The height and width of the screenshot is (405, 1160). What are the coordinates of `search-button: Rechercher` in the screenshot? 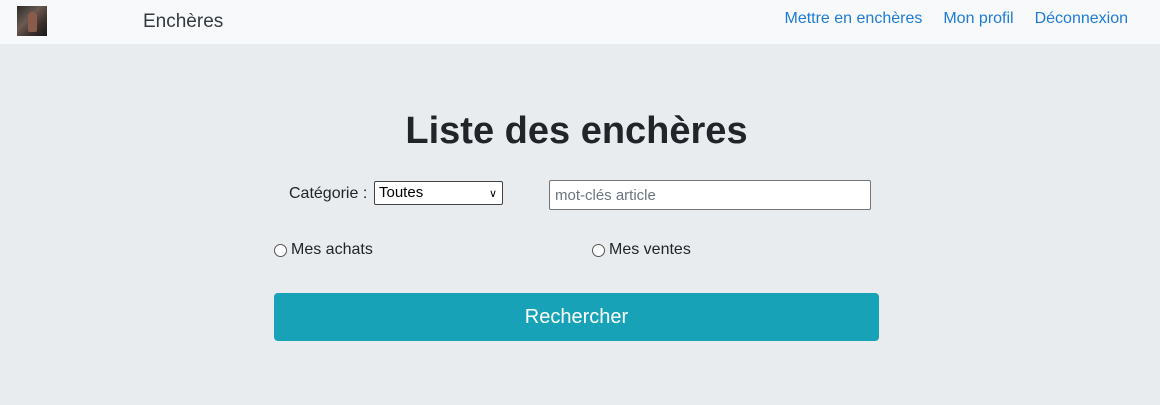 It's located at (576, 317).